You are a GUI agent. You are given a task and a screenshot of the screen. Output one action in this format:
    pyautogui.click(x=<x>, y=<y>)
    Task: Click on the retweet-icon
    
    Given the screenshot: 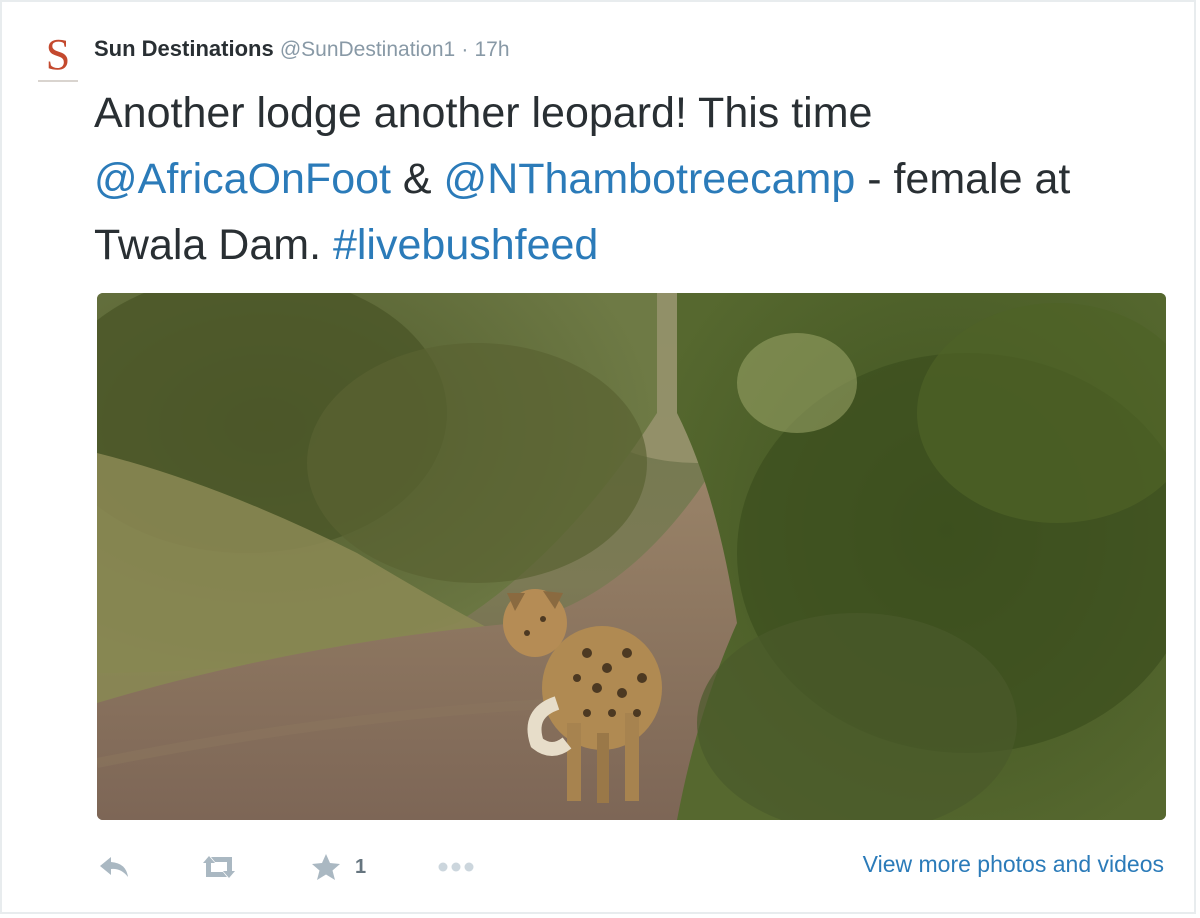 What is the action you would take?
    pyautogui.click(x=219, y=867)
    